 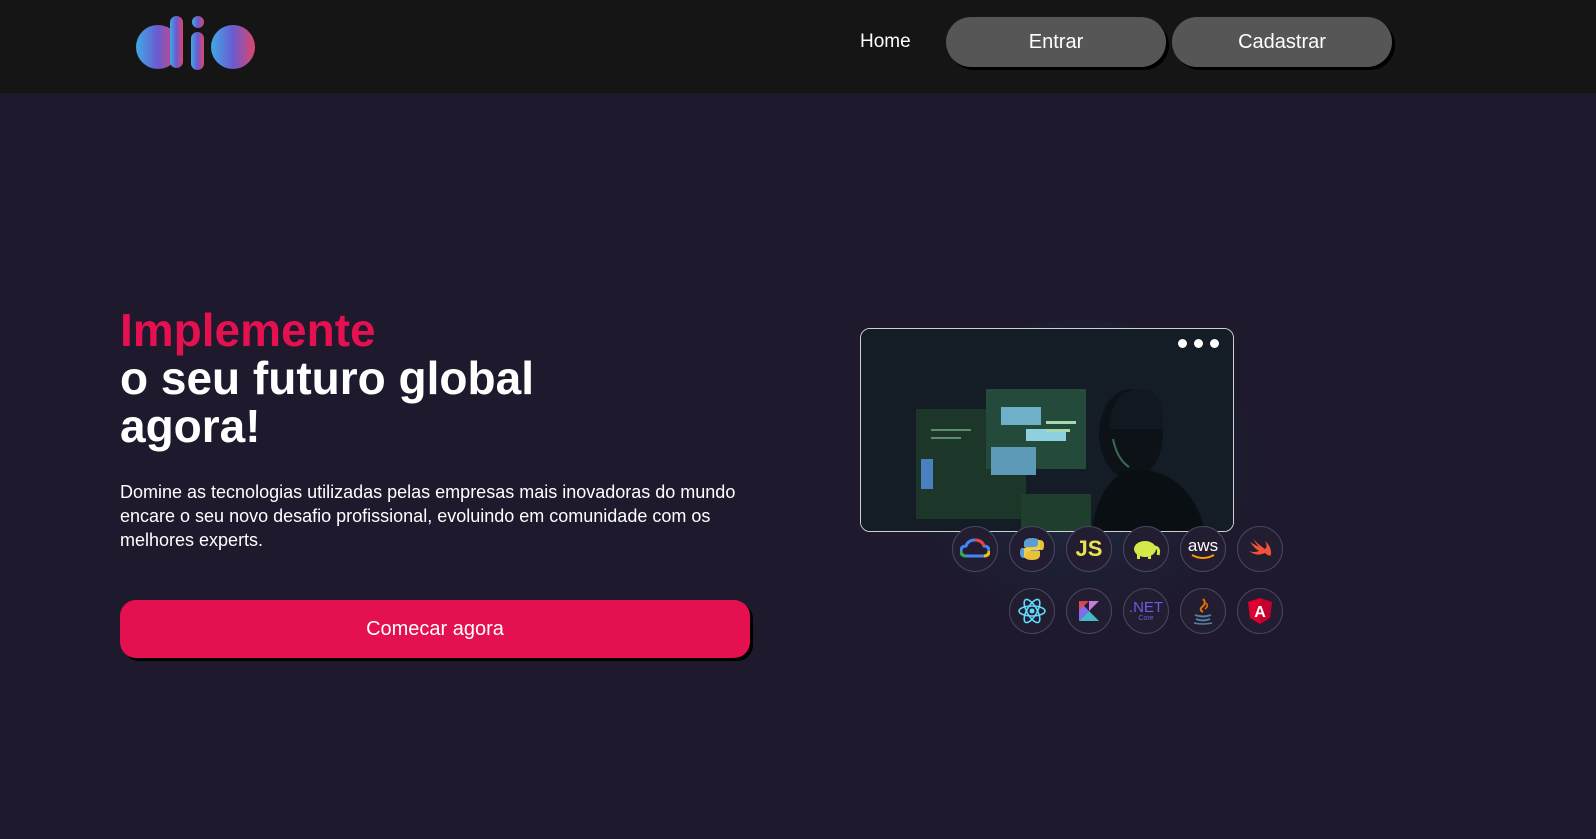 I want to click on tech-icons-grid: JS aws .NET Core A, so click(x=1080, y=485).